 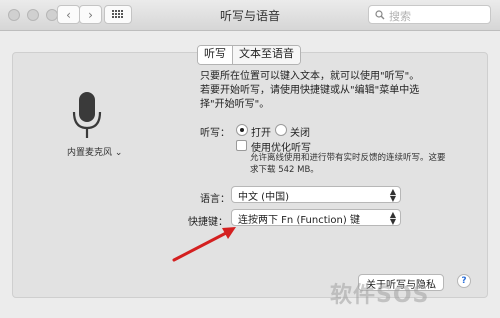 What do you see at coordinates (316, 194) in the screenshot?
I see `language-select: 中文 (中国) ▲ ▼` at bounding box center [316, 194].